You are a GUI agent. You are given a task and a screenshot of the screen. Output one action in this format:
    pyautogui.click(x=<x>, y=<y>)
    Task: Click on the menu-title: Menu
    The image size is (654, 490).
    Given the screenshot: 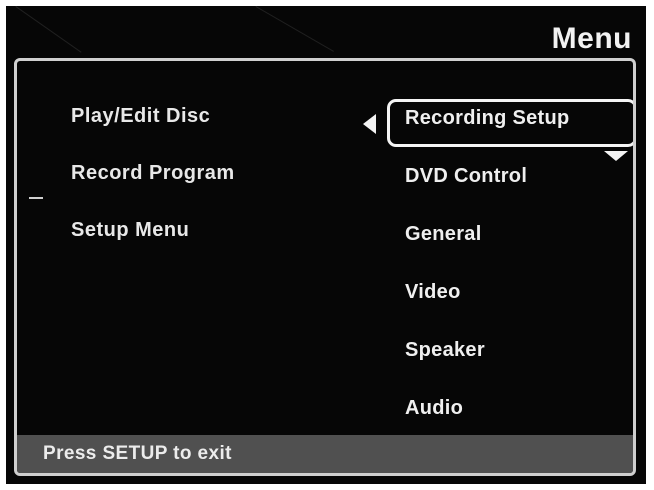 What is the action you would take?
    pyautogui.click(x=591, y=38)
    